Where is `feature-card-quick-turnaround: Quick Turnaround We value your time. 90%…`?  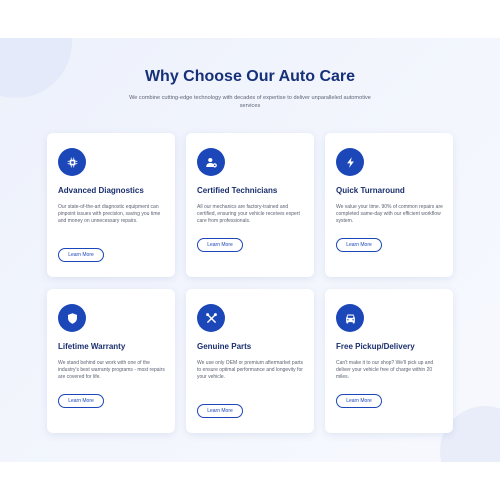 feature-card-quick-turnaround: Quick Turnaround We value your time. 90%… is located at coordinates (389, 205).